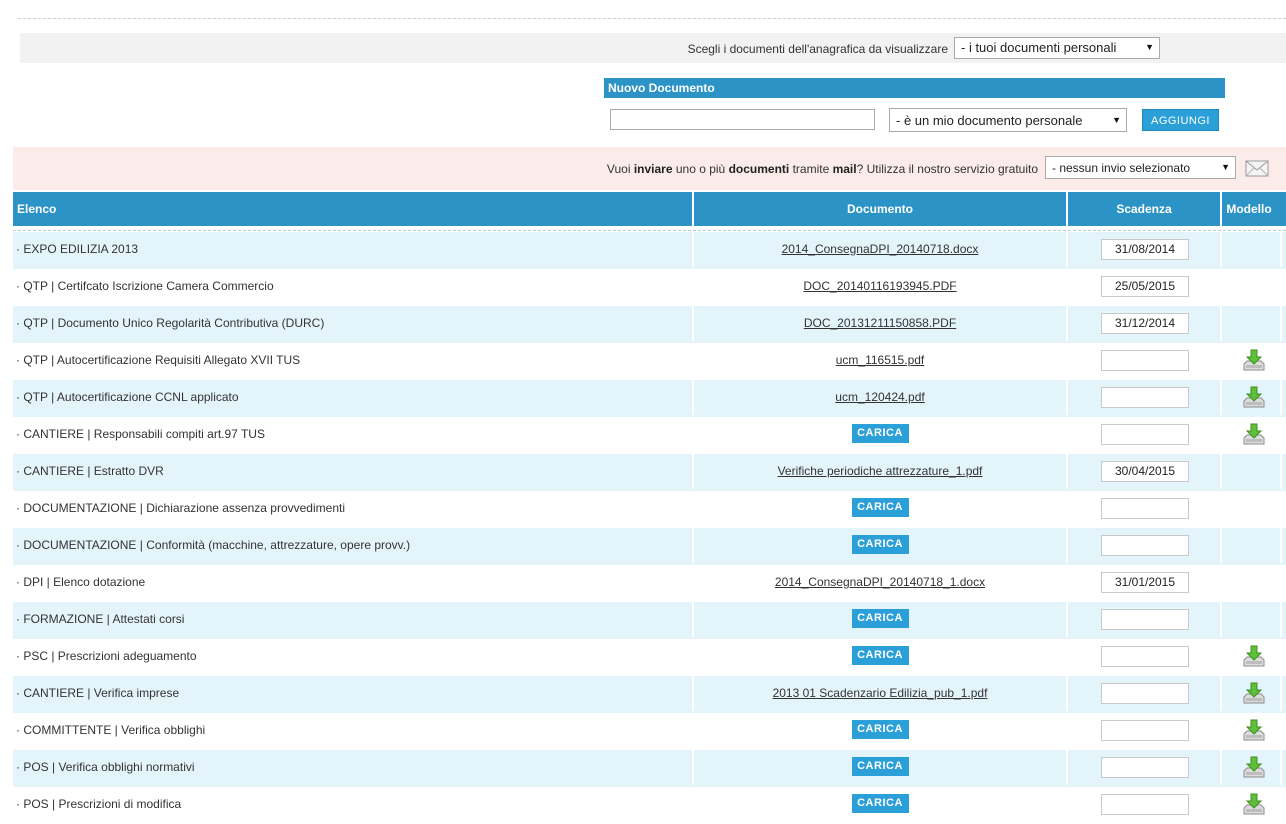  What do you see at coordinates (353, 767) in the screenshot?
I see `row-document-name: · POS | Verifica obblighi normativi` at bounding box center [353, 767].